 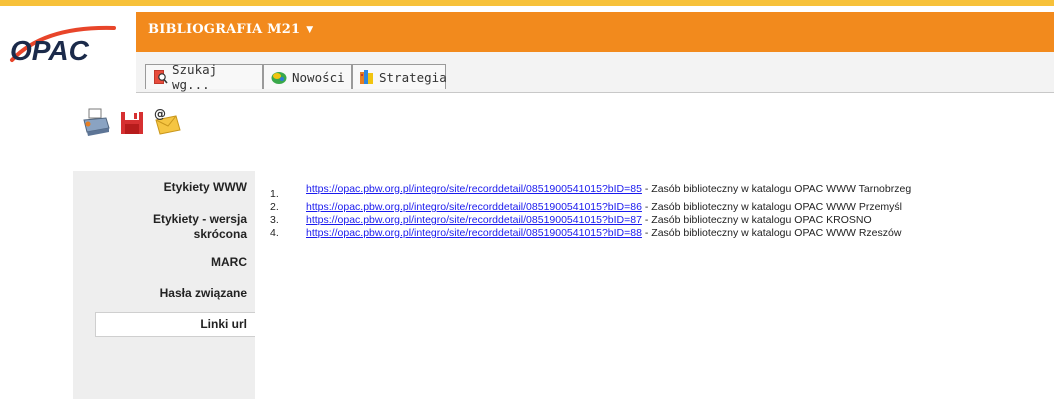 I want to click on sidebar-item-marc: MARC, so click(x=229, y=262).